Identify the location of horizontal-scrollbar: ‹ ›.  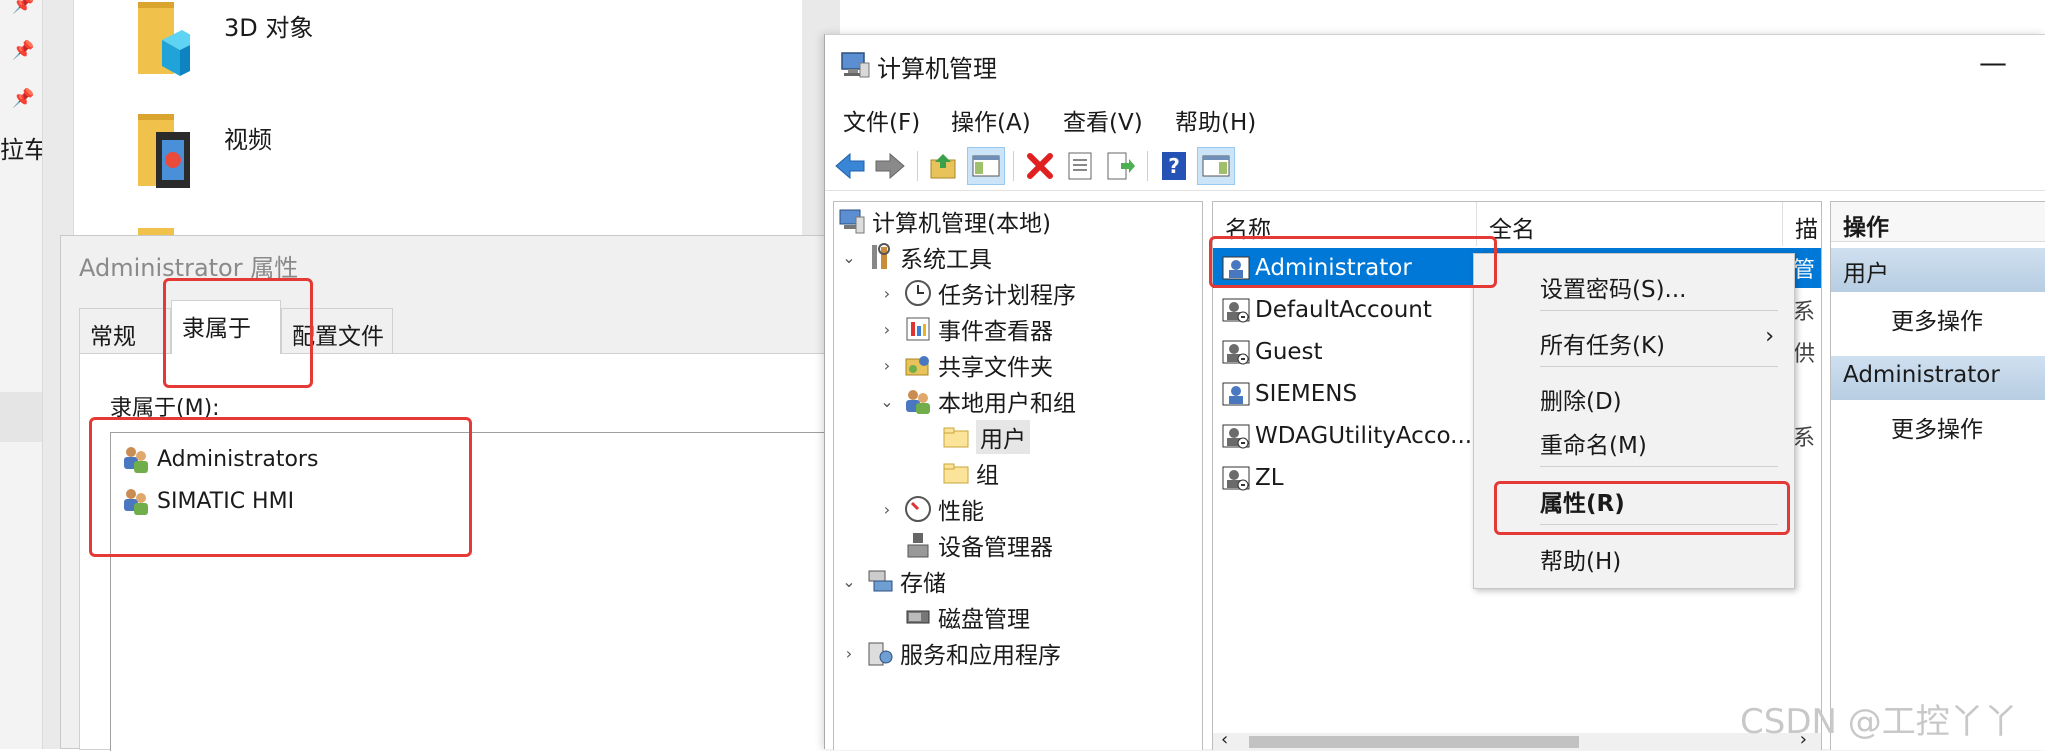
(1517, 739).